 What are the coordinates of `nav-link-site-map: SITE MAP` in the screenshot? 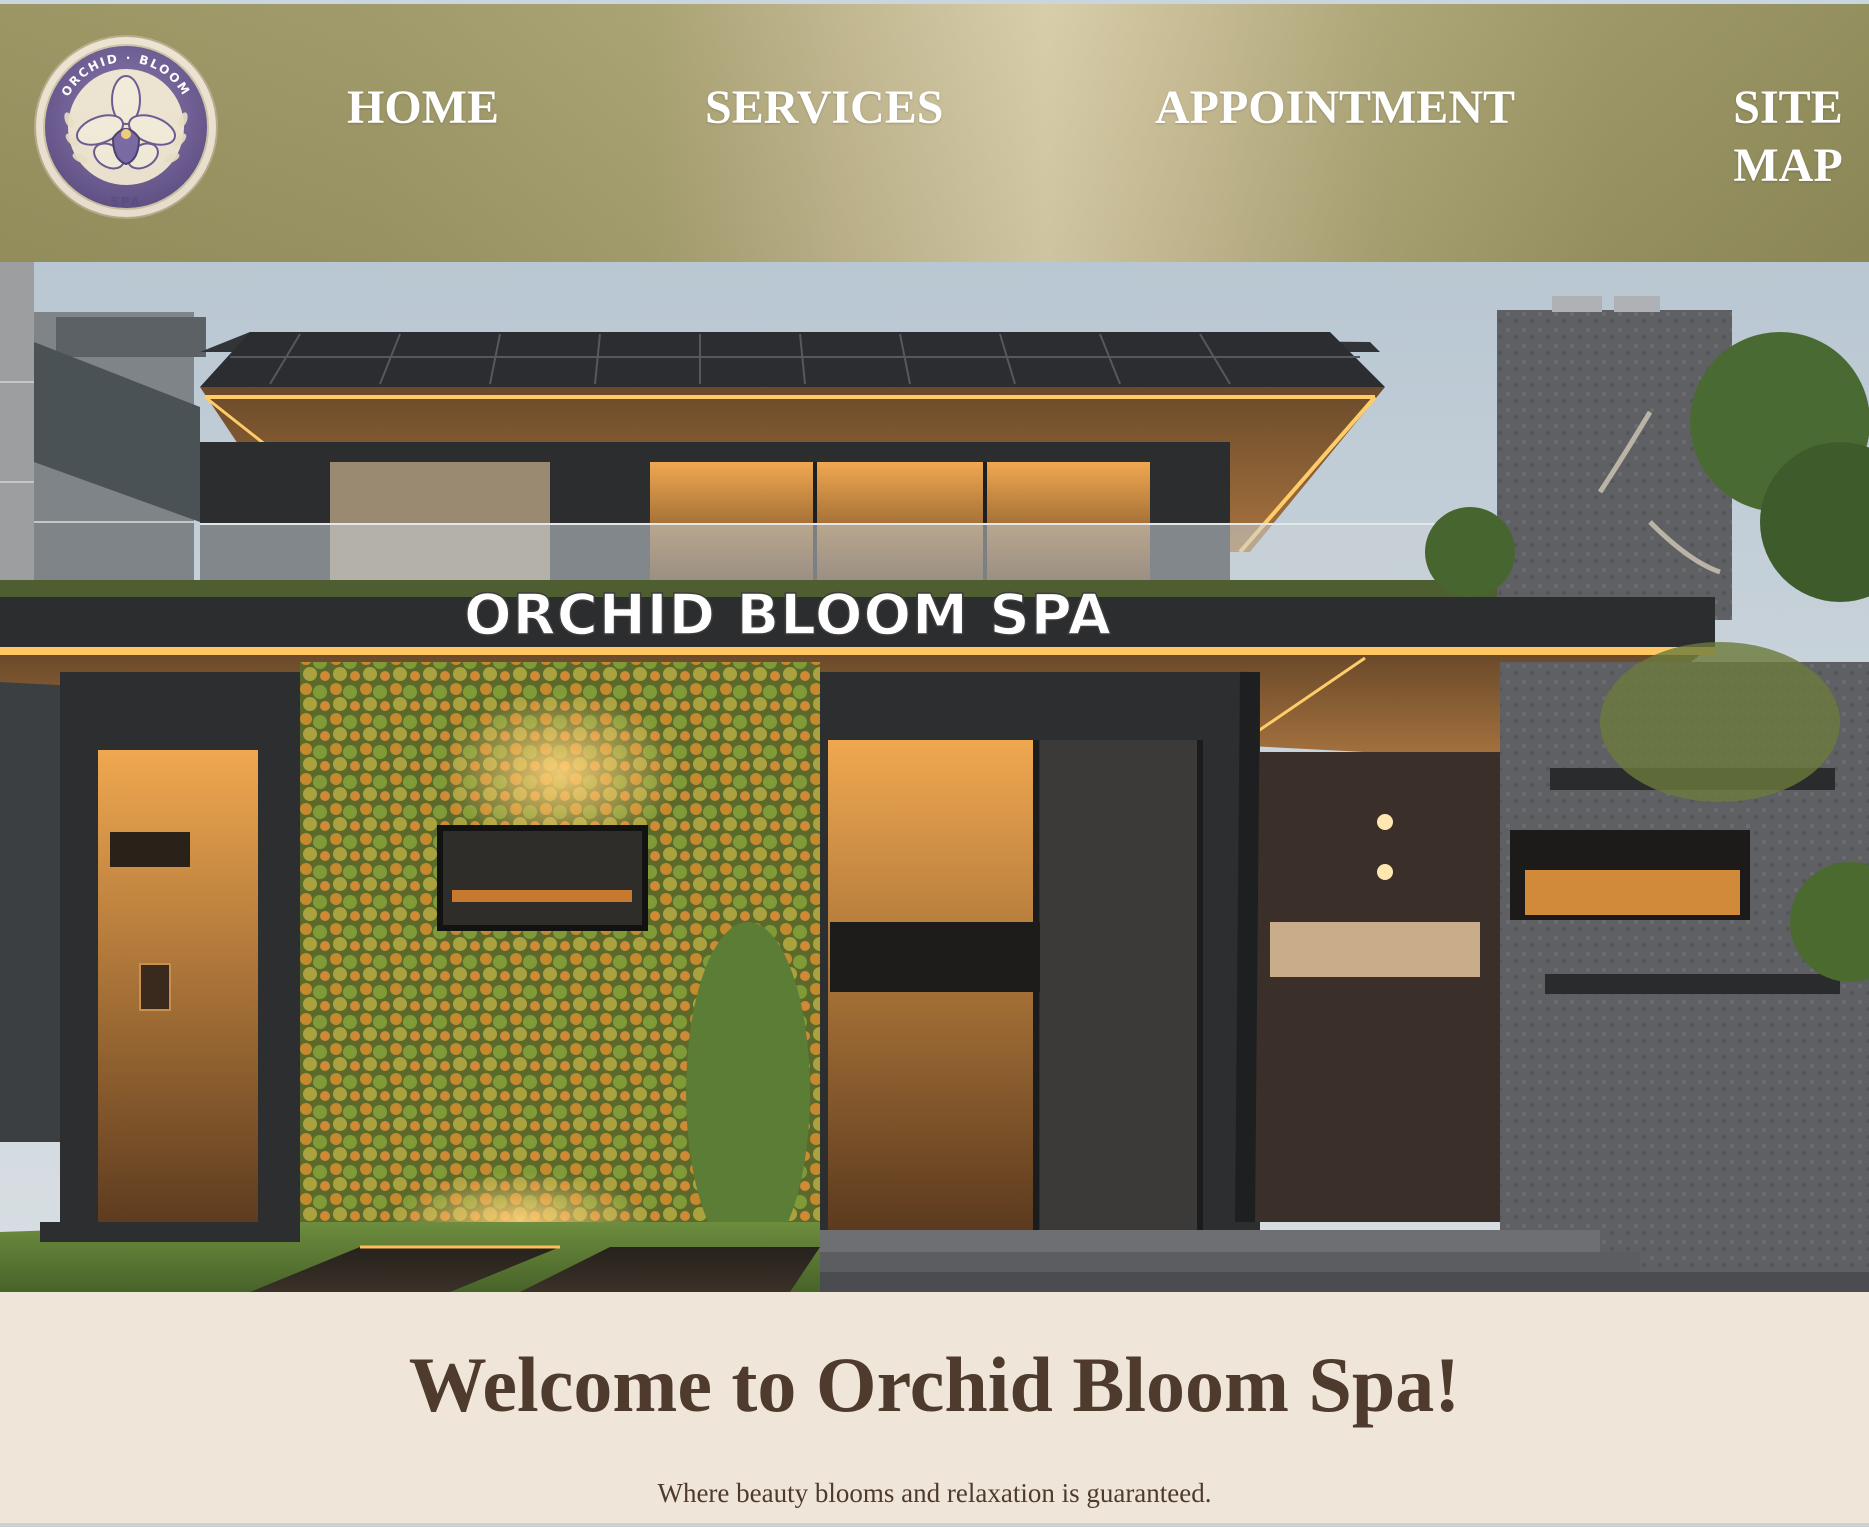 It's located at (1788, 137).